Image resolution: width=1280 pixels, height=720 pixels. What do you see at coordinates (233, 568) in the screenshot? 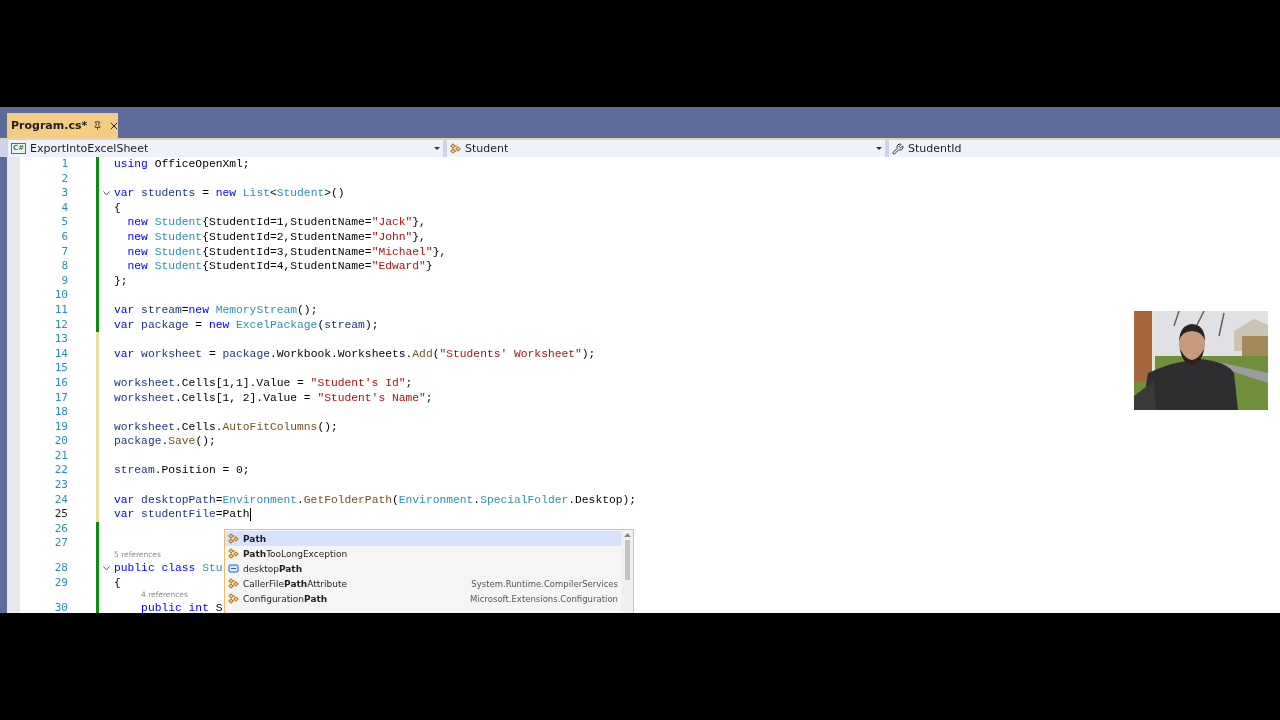
I see `variable-icon` at bounding box center [233, 568].